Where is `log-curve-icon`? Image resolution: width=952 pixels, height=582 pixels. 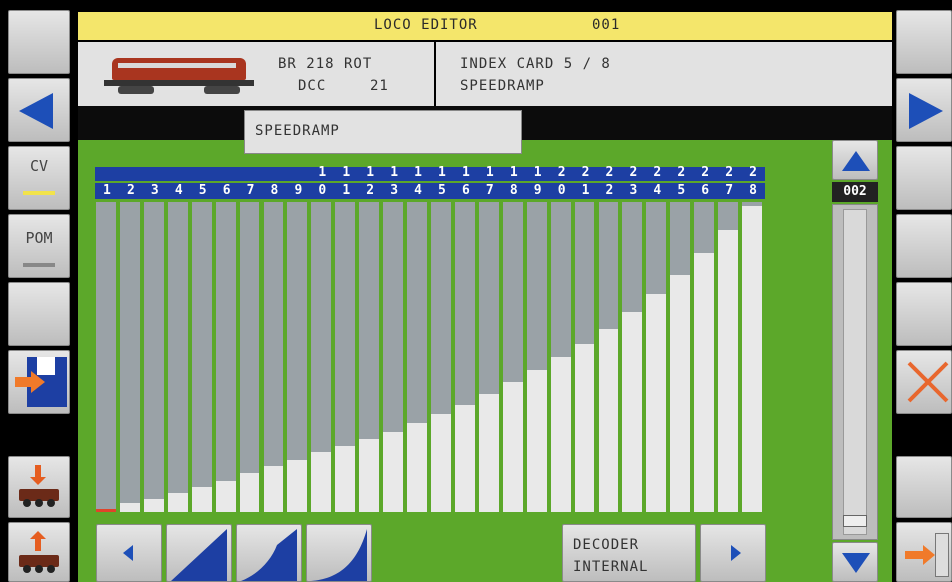
log-curve-icon is located at coordinates (269, 555).